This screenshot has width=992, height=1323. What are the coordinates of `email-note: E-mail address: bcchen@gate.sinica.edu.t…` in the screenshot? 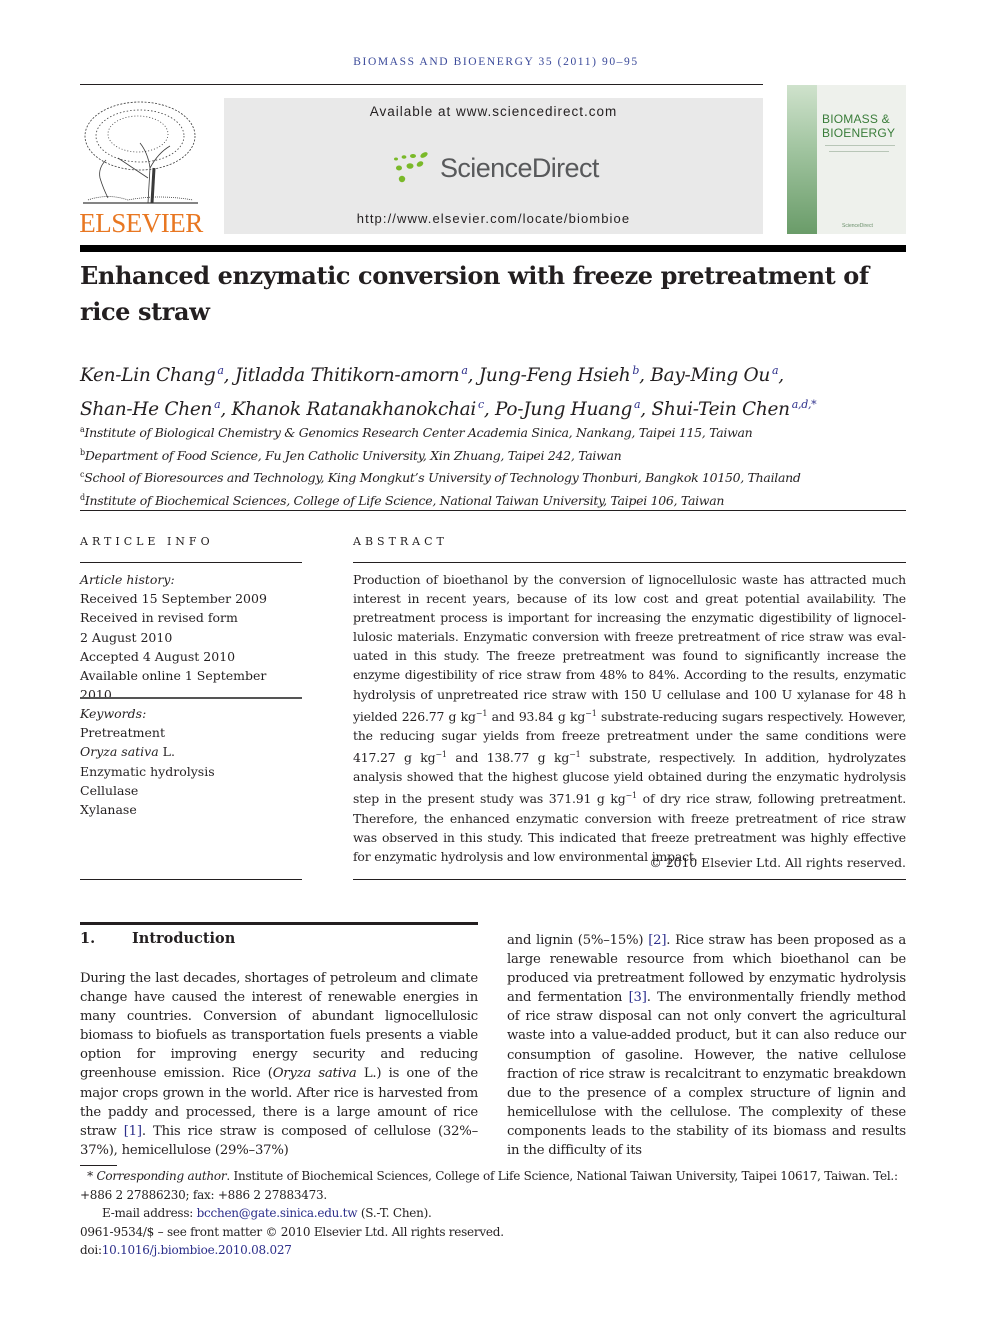 It's located at (267, 1213).